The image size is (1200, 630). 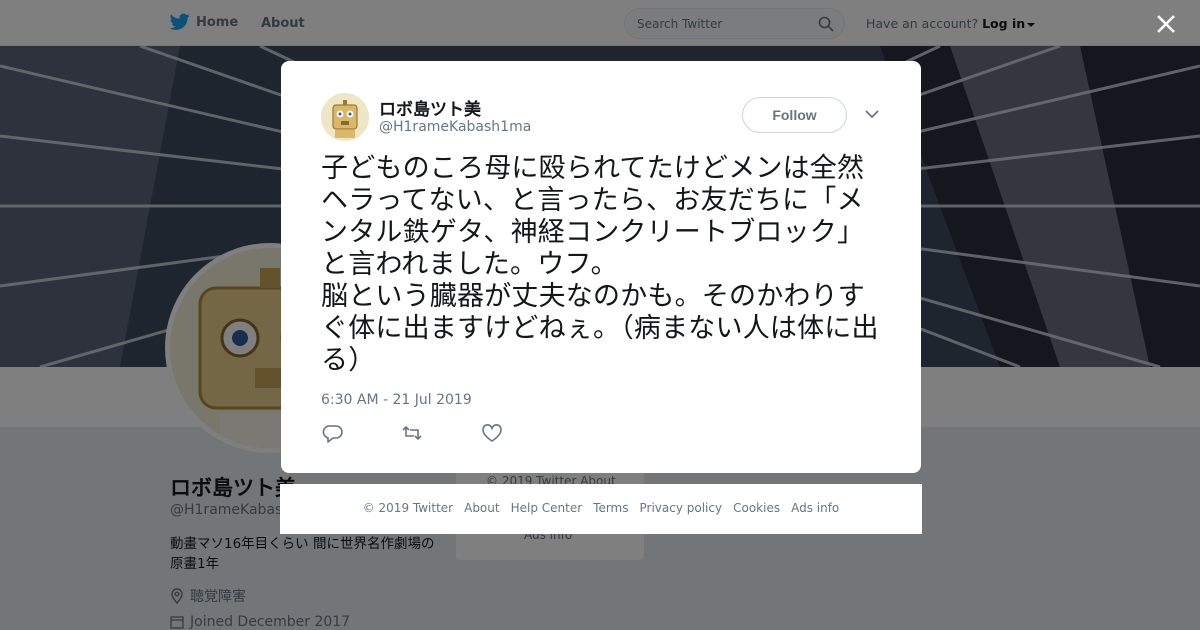 I want to click on reply-icon, so click(x=333, y=433).